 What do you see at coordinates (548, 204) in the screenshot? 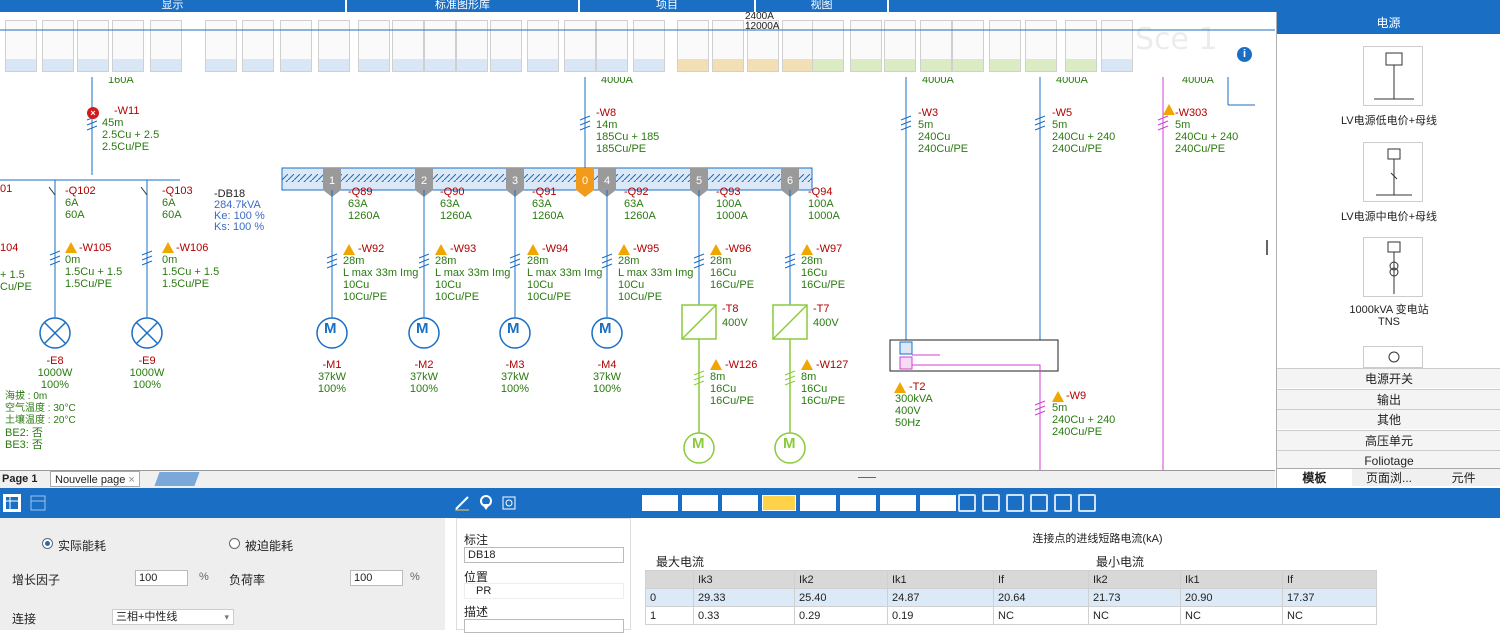
I see `bus-breaker-2: -Q91 63A 1260A` at bounding box center [548, 204].